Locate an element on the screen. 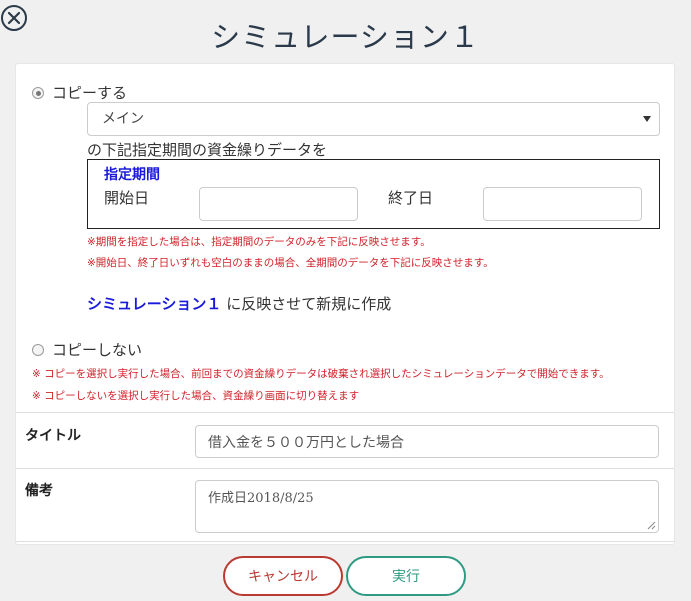 The image size is (691, 601). end-date-input is located at coordinates (562, 204).